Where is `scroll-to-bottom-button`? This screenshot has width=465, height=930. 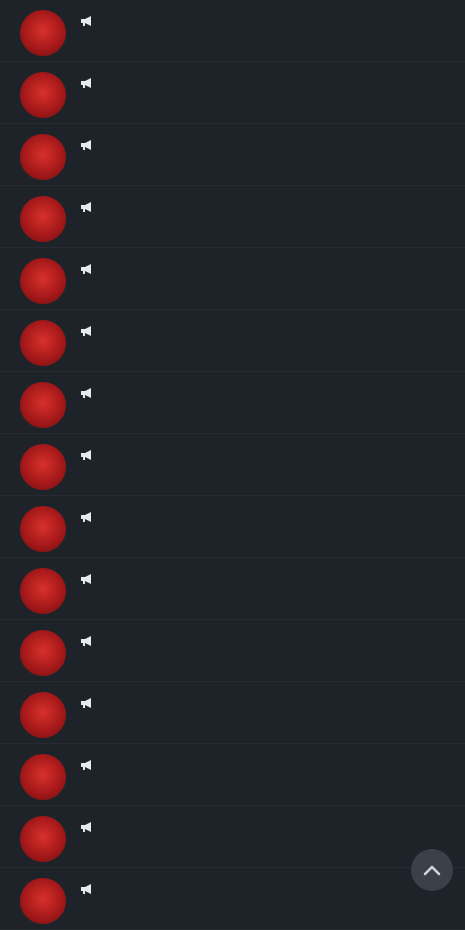 scroll-to-bottom-button is located at coordinates (432, 870).